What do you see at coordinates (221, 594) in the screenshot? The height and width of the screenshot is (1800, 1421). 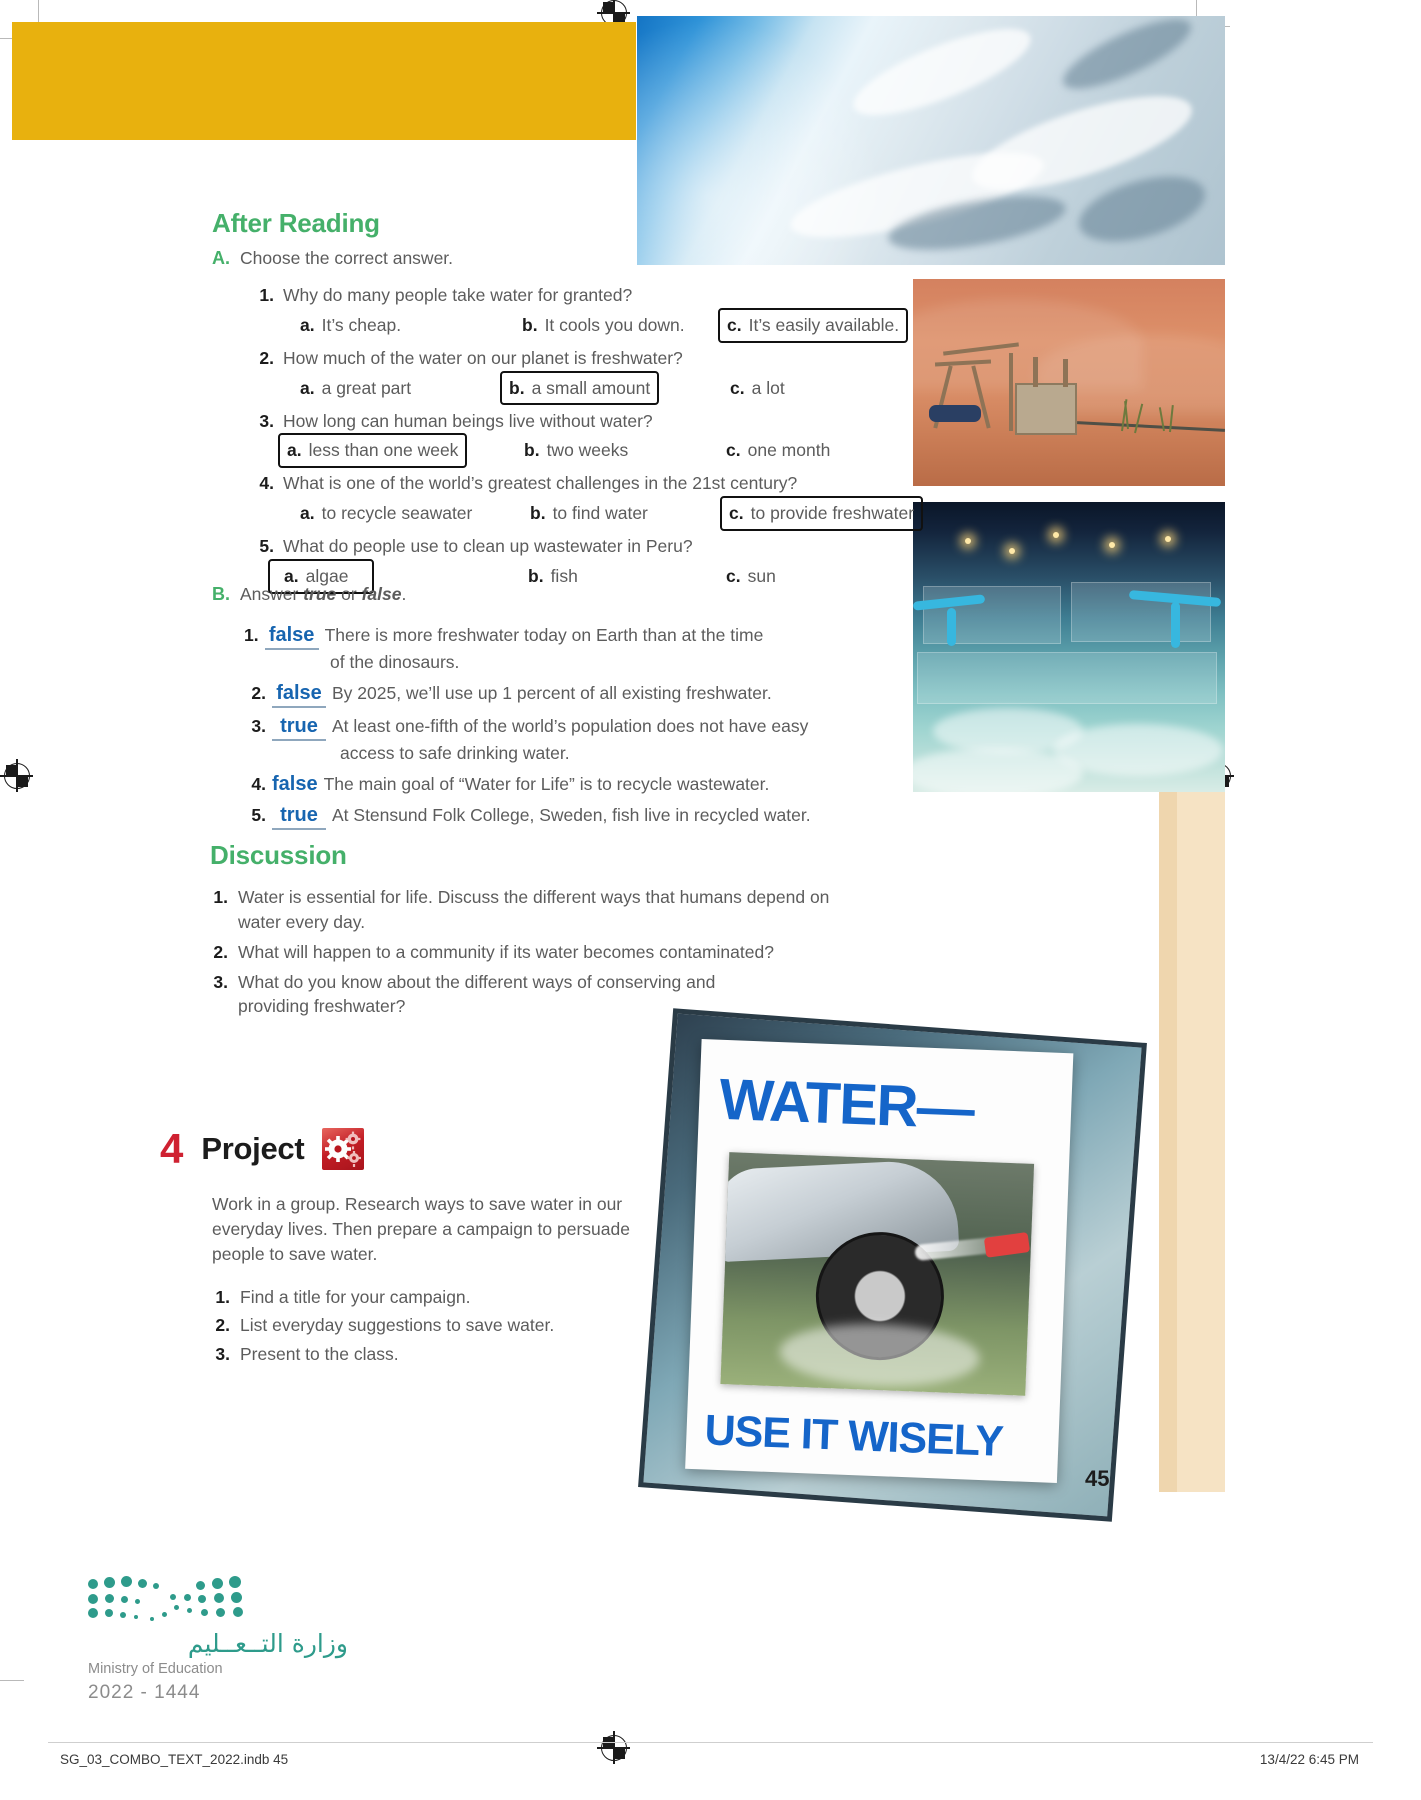 I see `section-b-letter: B.` at bounding box center [221, 594].